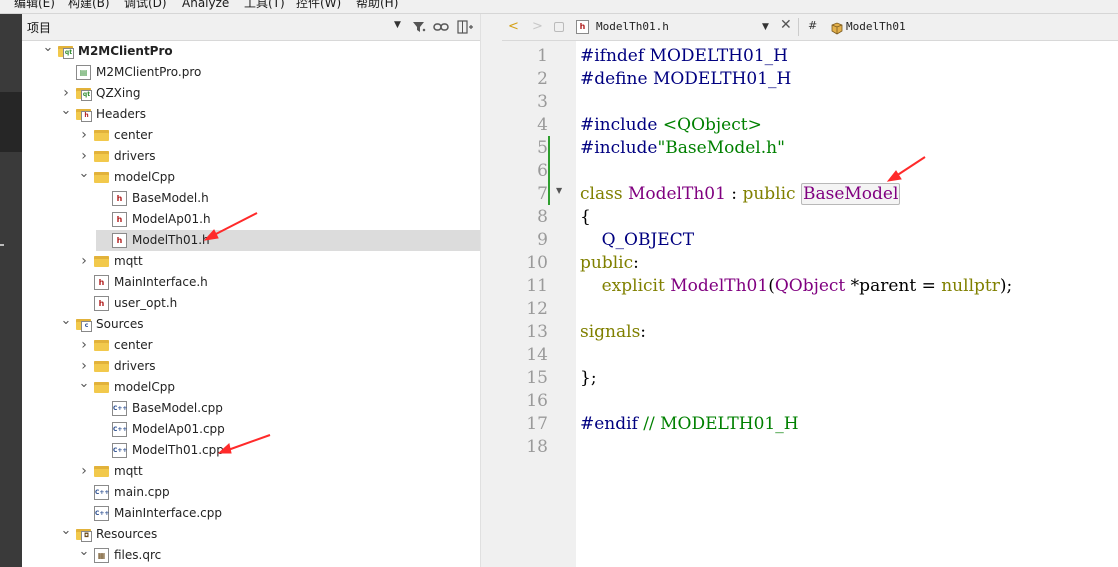  I want to click on tree-item-label: MainInterface.h, so click(161, 282).